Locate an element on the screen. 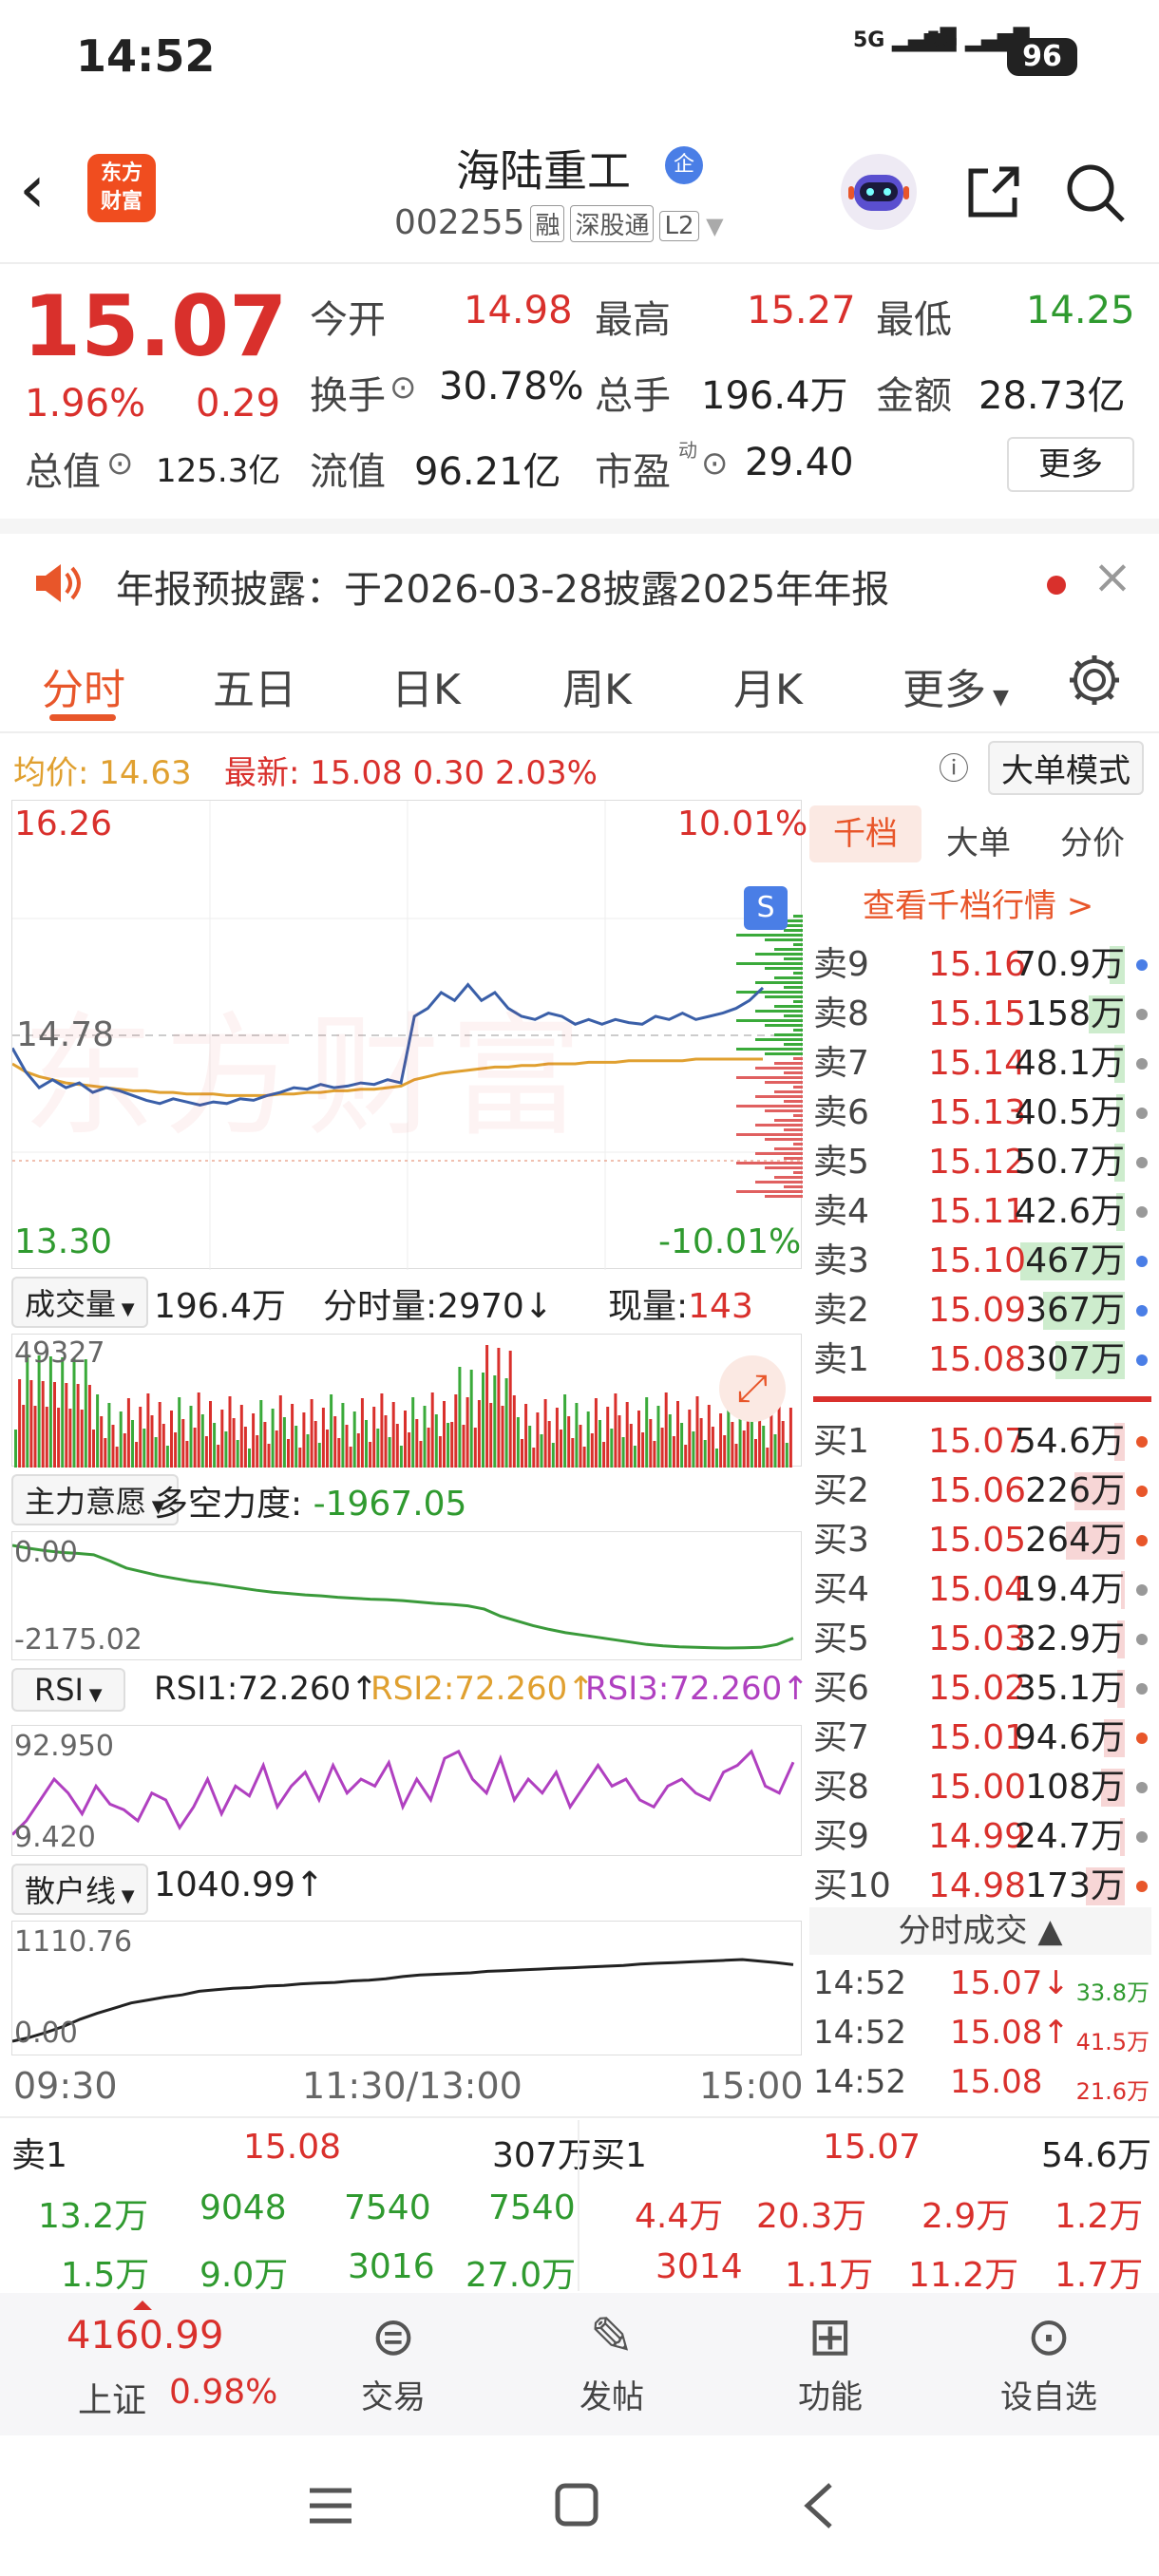 The height and width of the screenshot is (2576, 1159). buy-level: 买10 14.98 173万 is located at coordinates (980, 1886).